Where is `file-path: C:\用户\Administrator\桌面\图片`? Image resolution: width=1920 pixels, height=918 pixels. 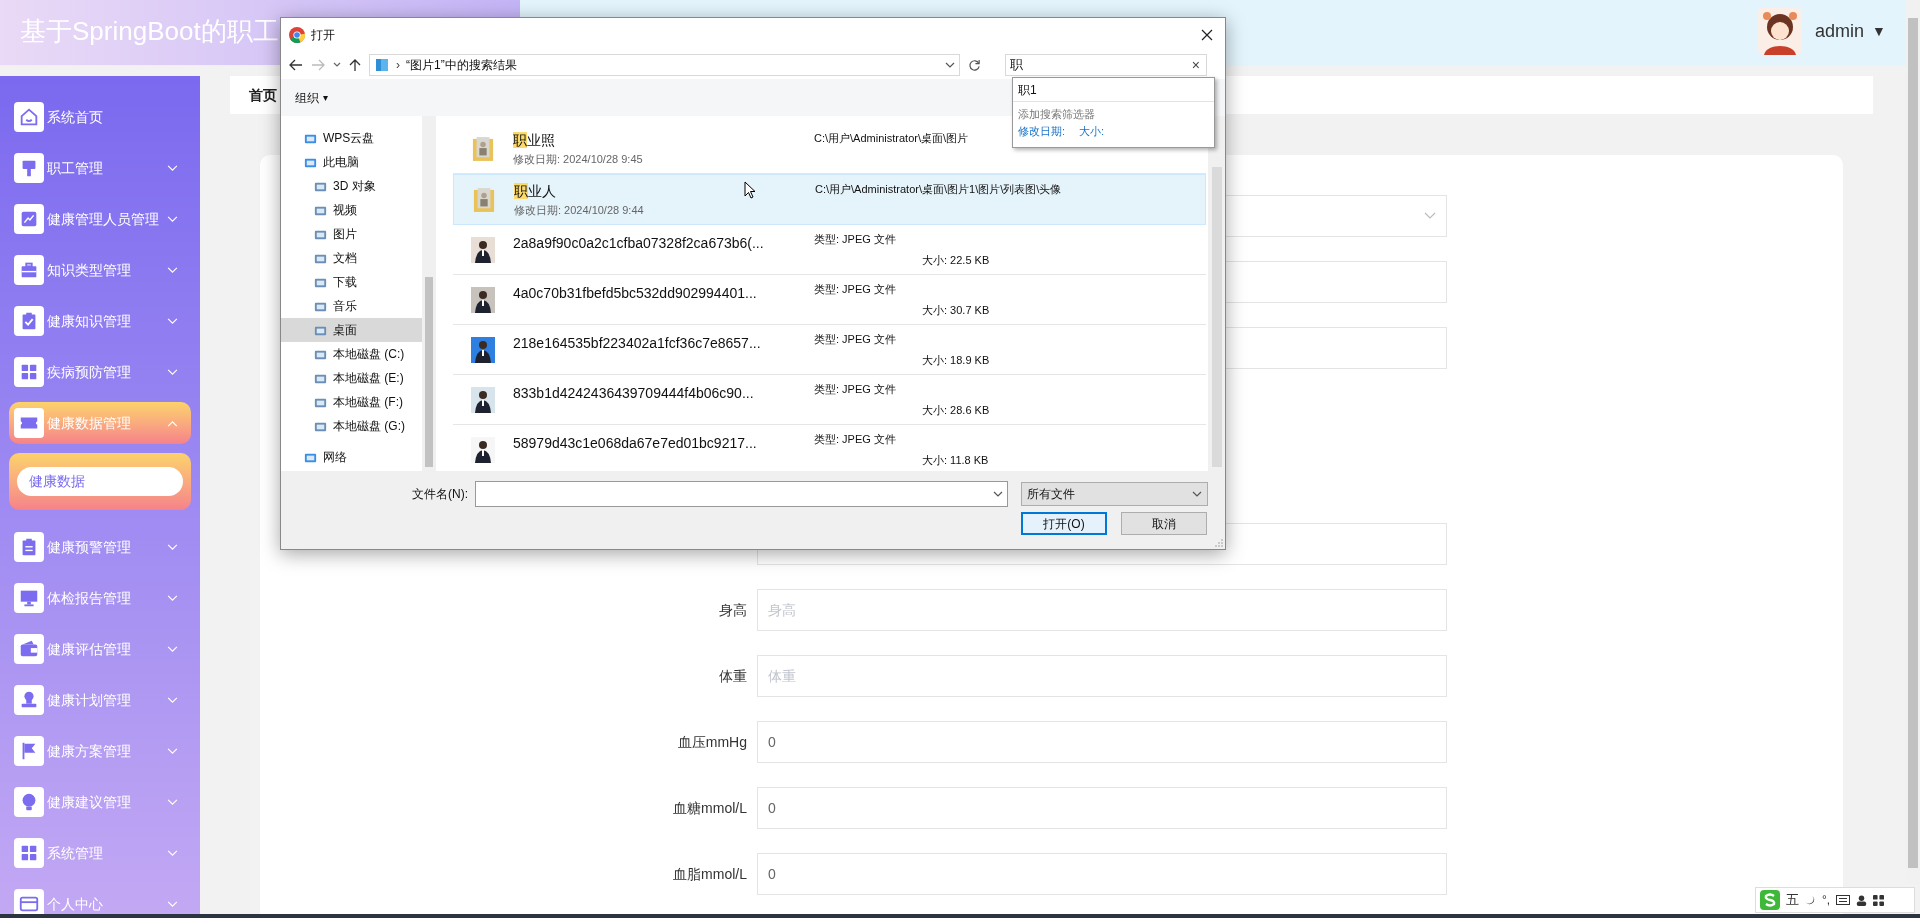 file-path: C:\用户\Administrator\桌面\图片 is located at coordinates (891, 138).